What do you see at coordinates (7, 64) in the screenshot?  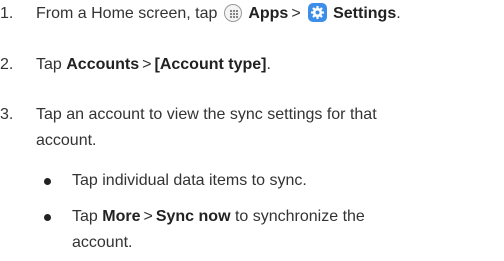 I see `step-number: 2.` at bounding box center [7, 64].